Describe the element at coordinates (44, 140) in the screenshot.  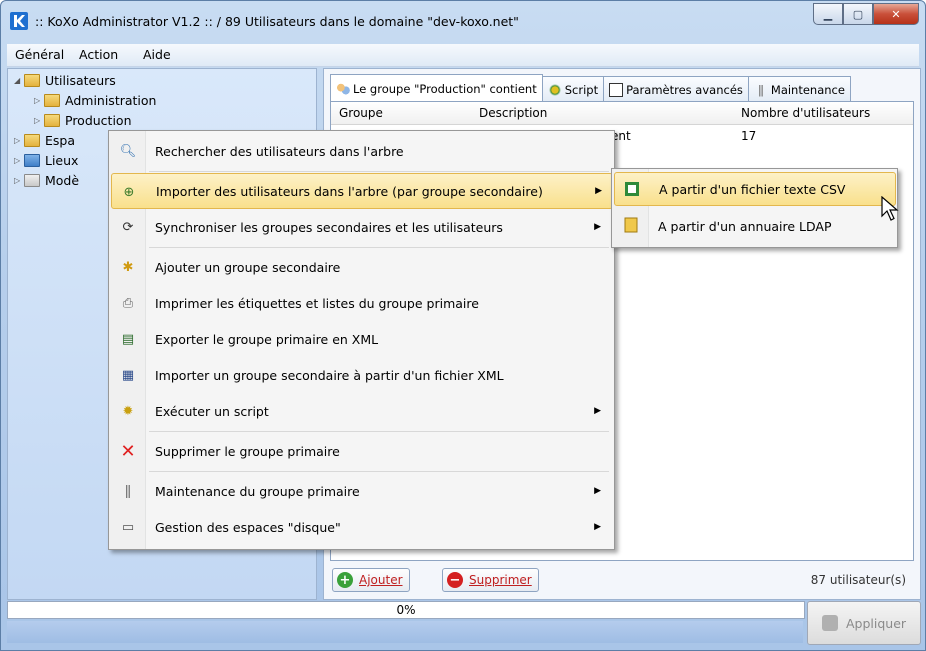
I see `tree-item-espaces: ▷ Espa` at that location.